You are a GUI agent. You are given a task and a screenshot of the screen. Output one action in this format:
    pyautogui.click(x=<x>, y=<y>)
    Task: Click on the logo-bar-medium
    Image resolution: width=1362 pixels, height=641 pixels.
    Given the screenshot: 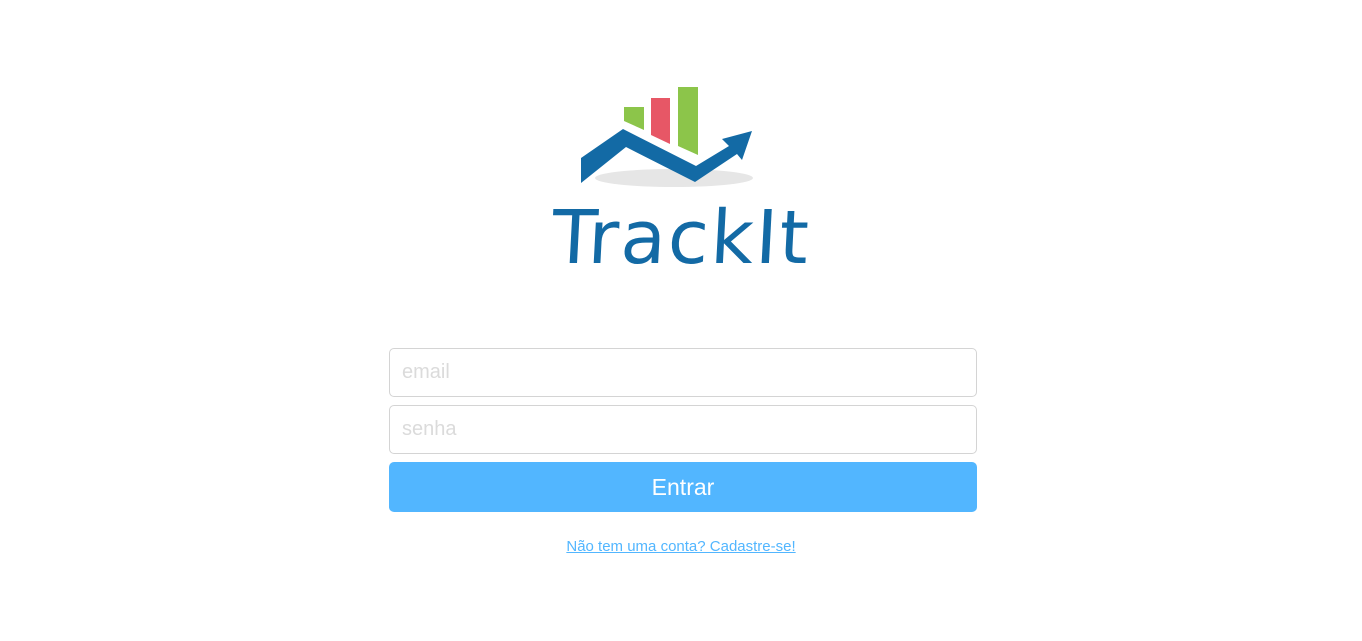 What is the action you would take?
    pyautogui.click(x=660, y=121)
    